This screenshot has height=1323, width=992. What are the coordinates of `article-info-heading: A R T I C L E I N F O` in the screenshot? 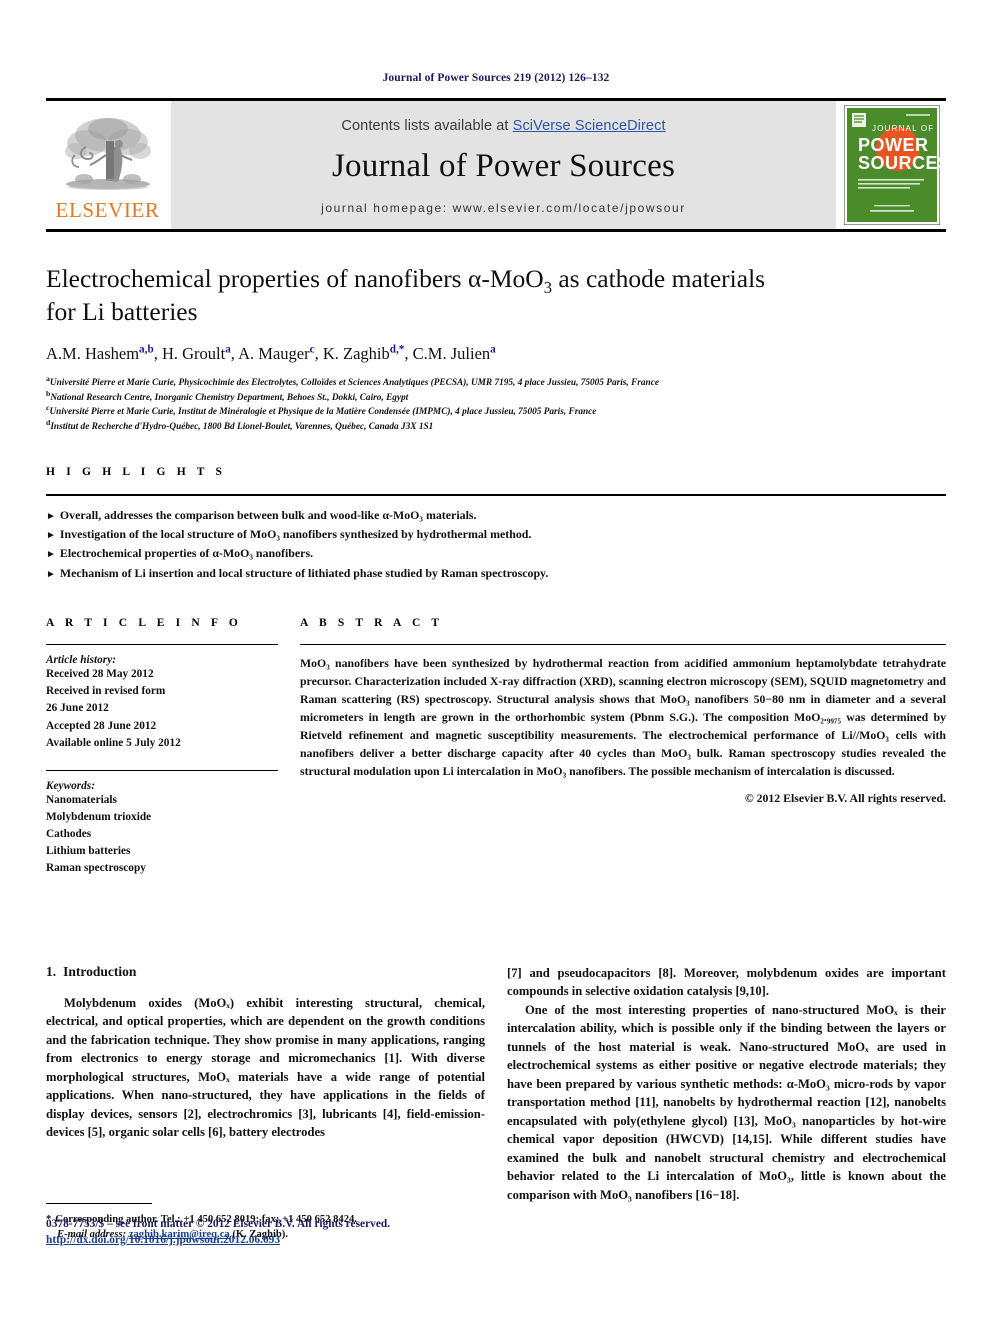 It's located at (144, 623).